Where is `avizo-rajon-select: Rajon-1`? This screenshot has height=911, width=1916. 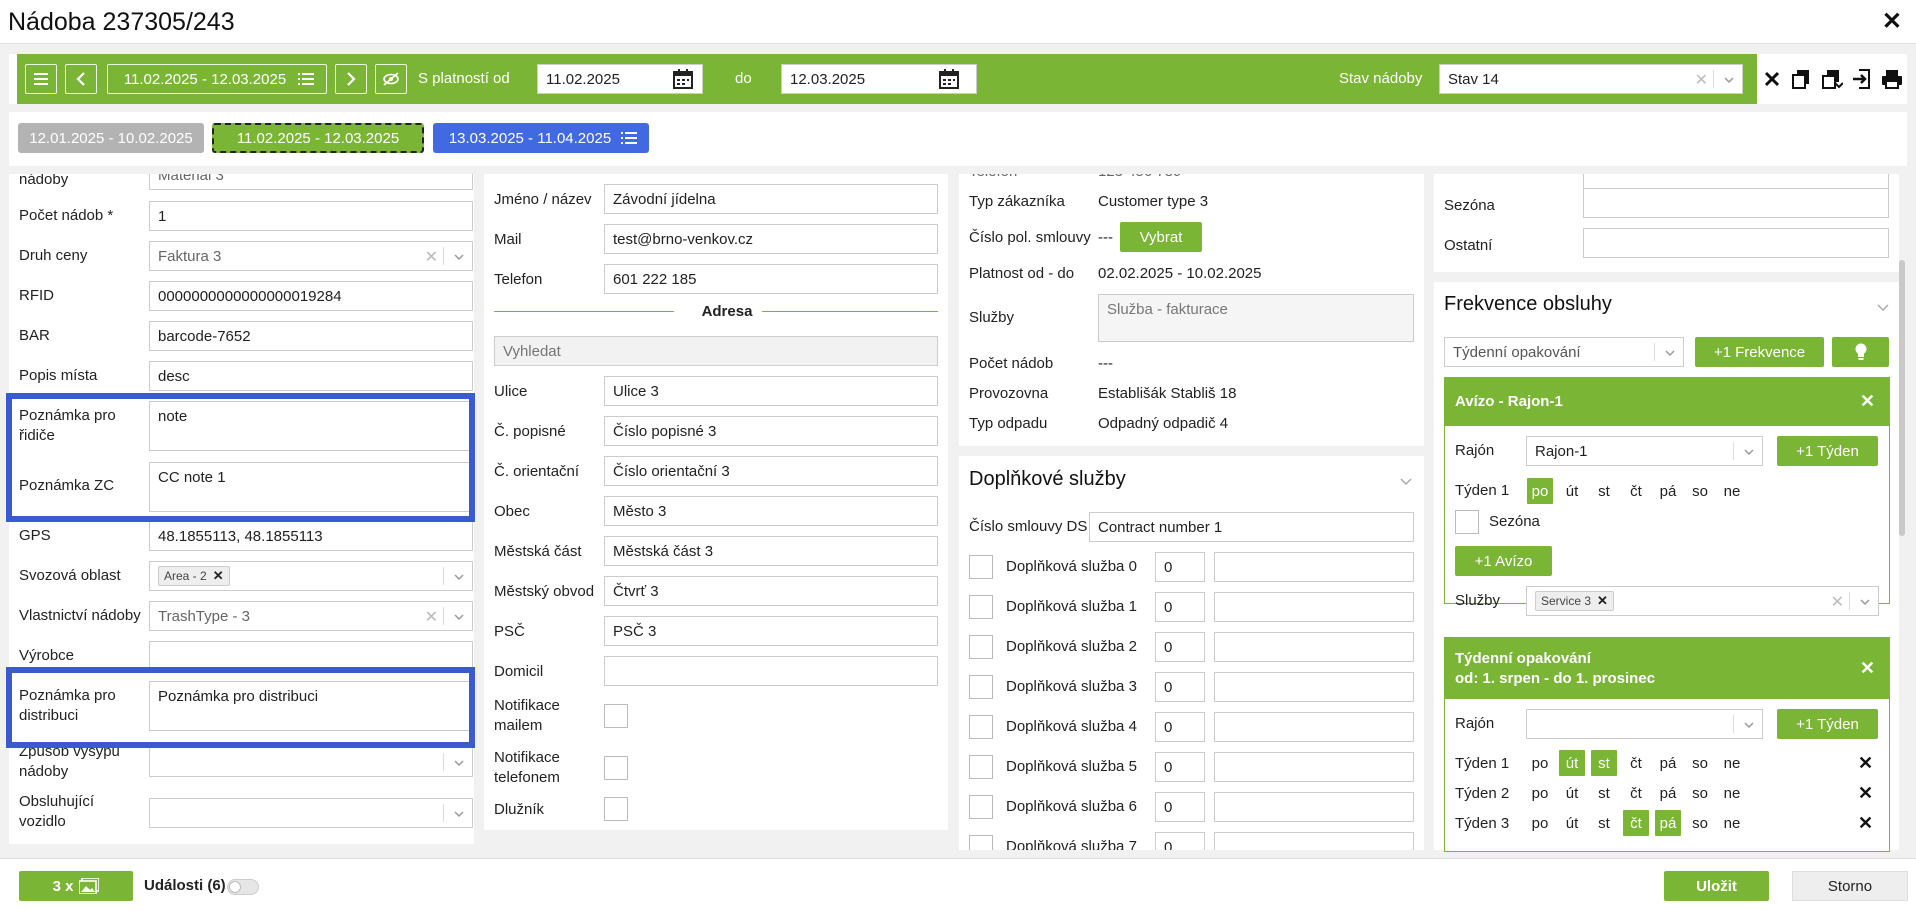 avizo-rajon-select: Rajon-1 is located at coordinates (1644, 451).